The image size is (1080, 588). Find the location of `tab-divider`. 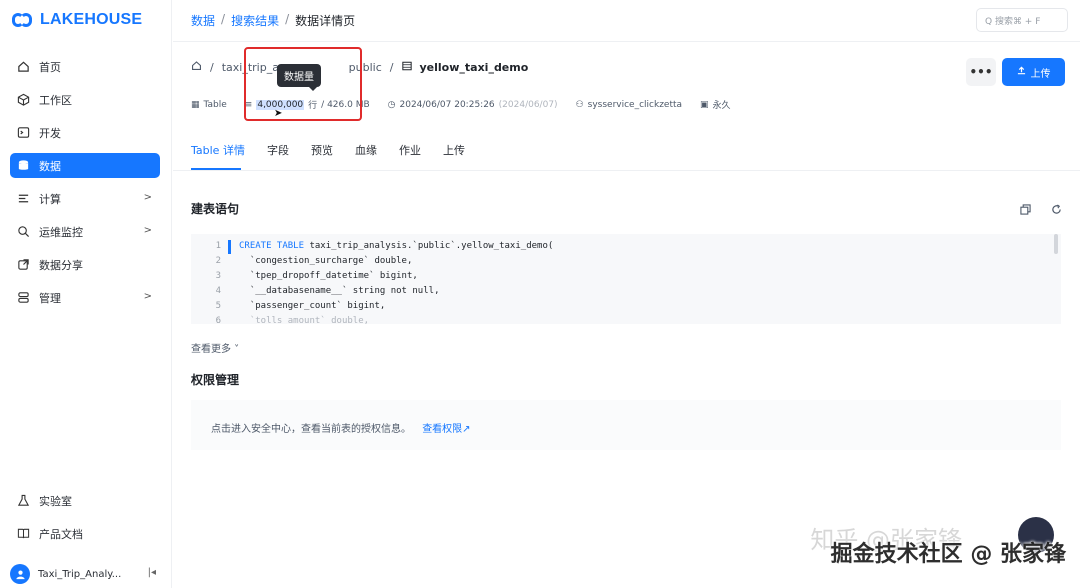

tab-divider is located at coordinates (626, 170).